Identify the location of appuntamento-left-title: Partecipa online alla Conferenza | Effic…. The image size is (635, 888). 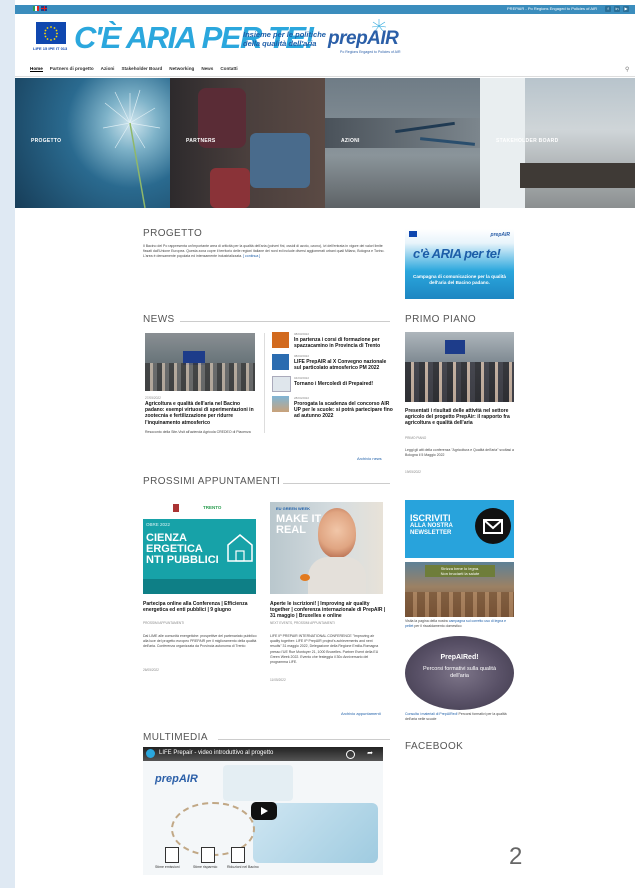
(200, 607).